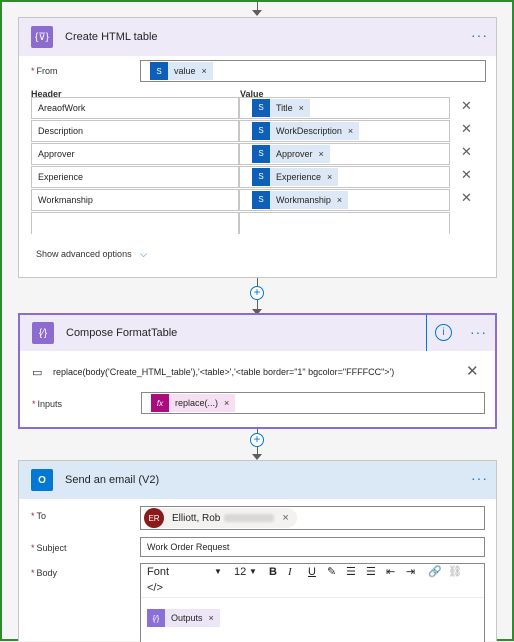 This screenshot has width=514, height=642. What do you see at coordinates (312, 547) in the screenshot?
I see `subject-field: Work Order Request` at bounding box center [312, 547].